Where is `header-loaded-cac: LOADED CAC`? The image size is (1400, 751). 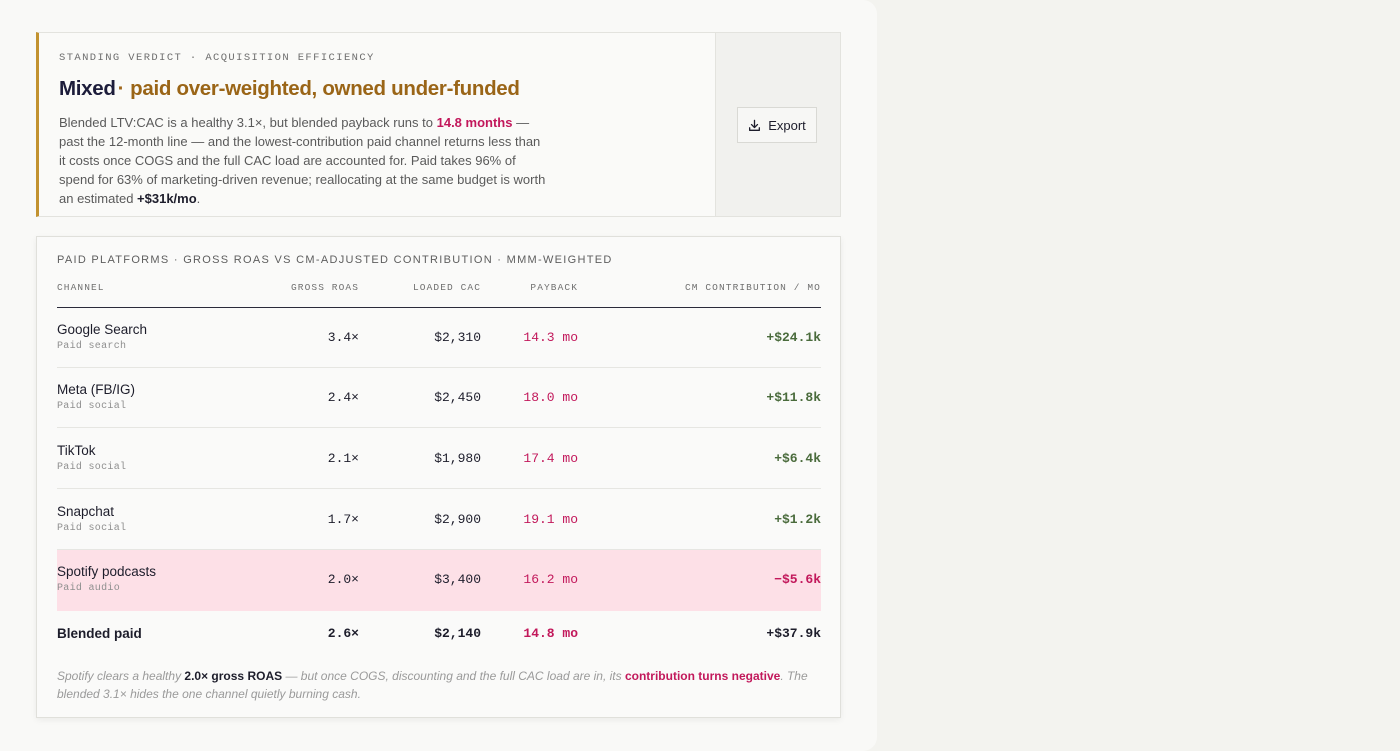
header-loaded-cac: LOADED CAC is located at coordinates (446, 287).